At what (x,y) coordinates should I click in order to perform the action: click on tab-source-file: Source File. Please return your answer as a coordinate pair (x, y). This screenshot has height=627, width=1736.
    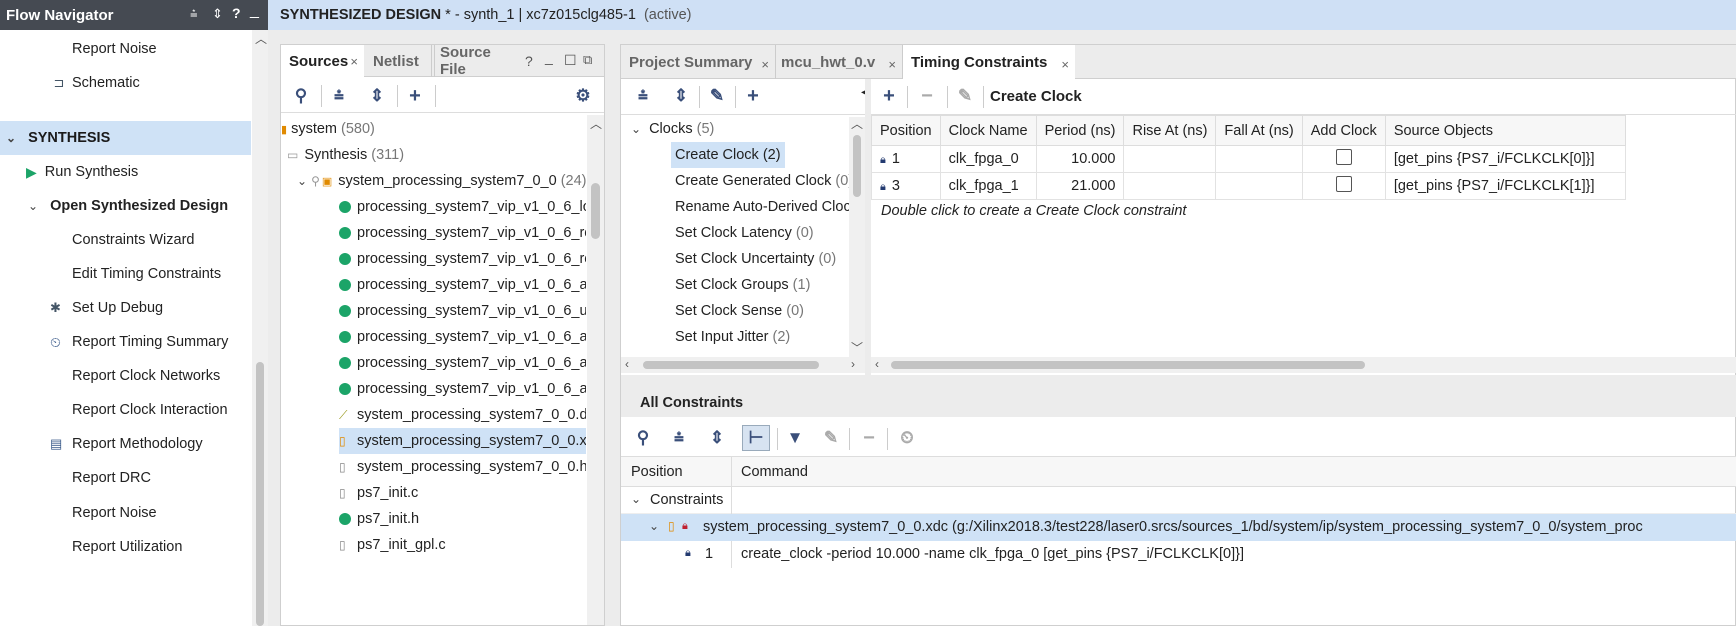
    Looking at the image, I should click on (471, 61).